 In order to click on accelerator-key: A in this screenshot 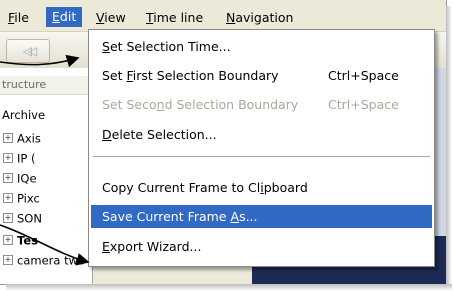, I will do `click(235, 216)`.